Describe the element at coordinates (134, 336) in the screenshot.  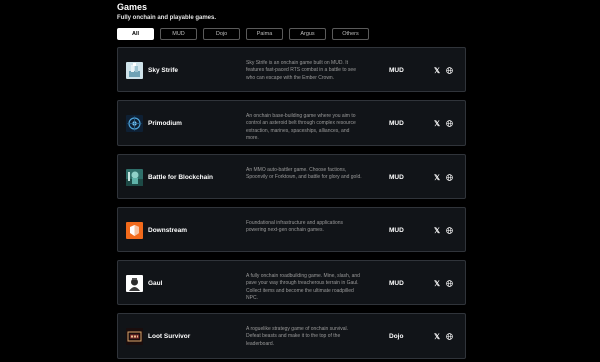
I see `loot-survivor-logo-icon` at that location.